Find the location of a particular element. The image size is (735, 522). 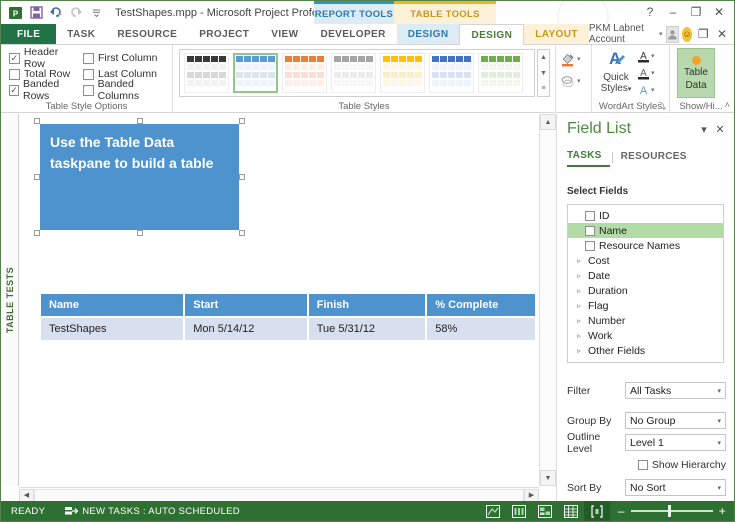

project-logo-icon: P is located at coordinates (16, 12).